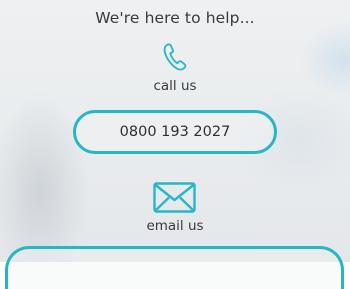  Describe the element at coordinates (174, 197) in the screenshot. I see `envelope-icon` at that location.